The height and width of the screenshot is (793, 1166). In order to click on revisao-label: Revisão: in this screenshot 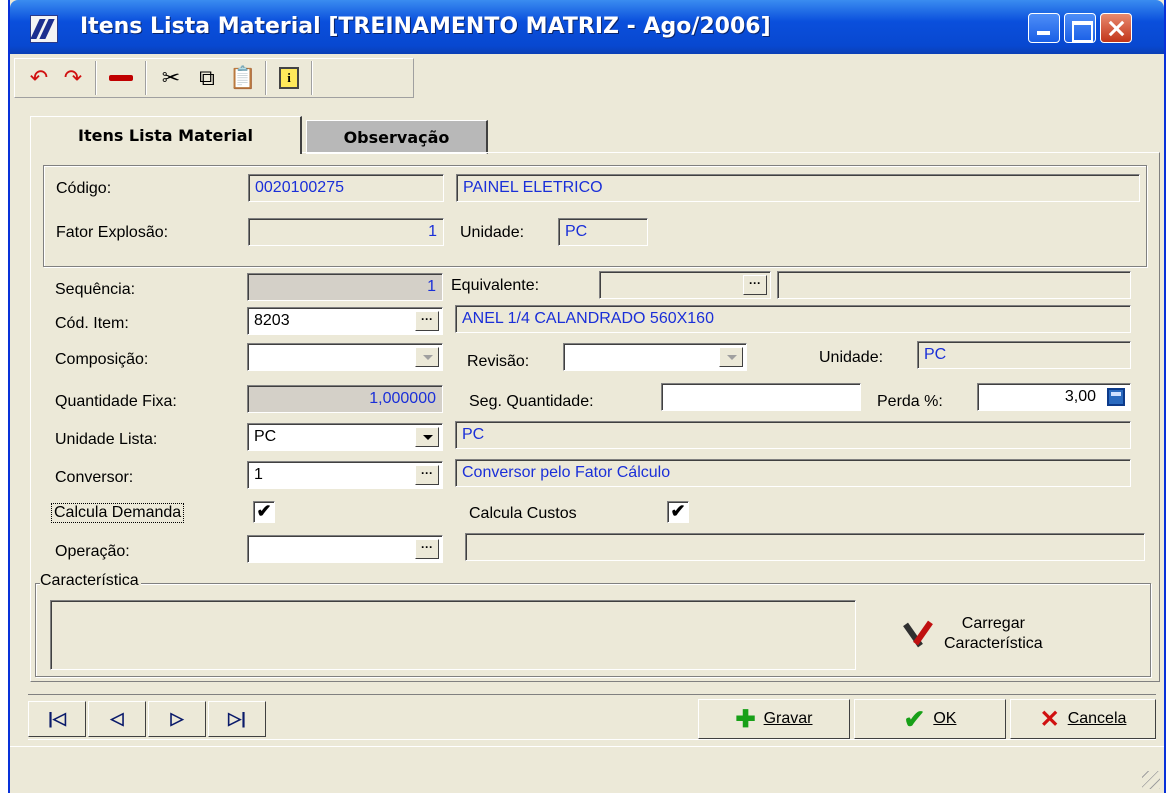, I will do `click(498, 361)`.